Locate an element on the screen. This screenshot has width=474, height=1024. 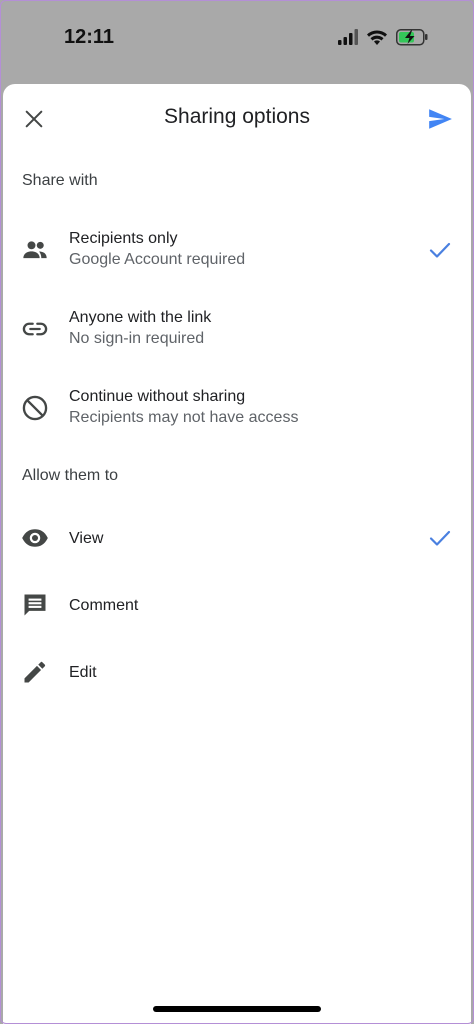
option-anyone-with-link: Anyone with the link No sign-in required is located at coordinates (237, 328).